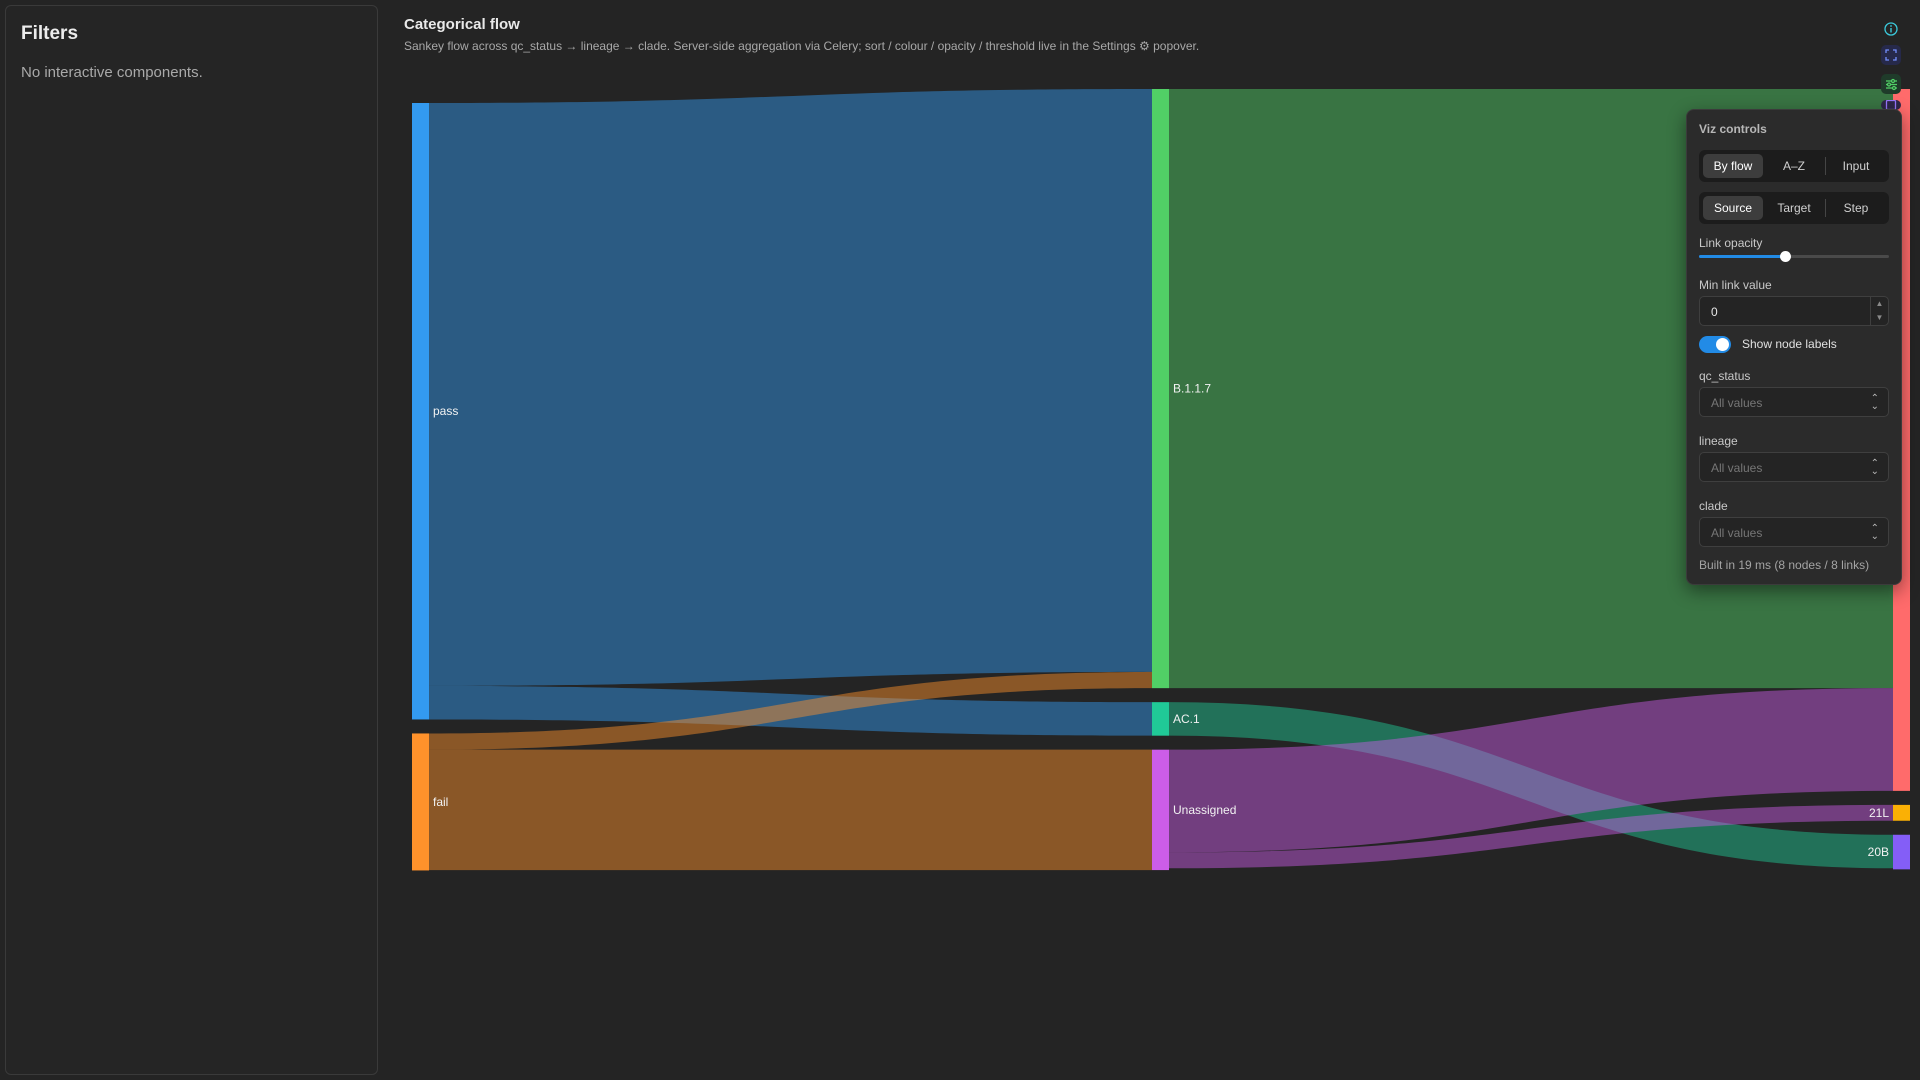  Describe the element at coordinates (1794, 256) in the screenshot. I see `link-opacity-slider` at that location.